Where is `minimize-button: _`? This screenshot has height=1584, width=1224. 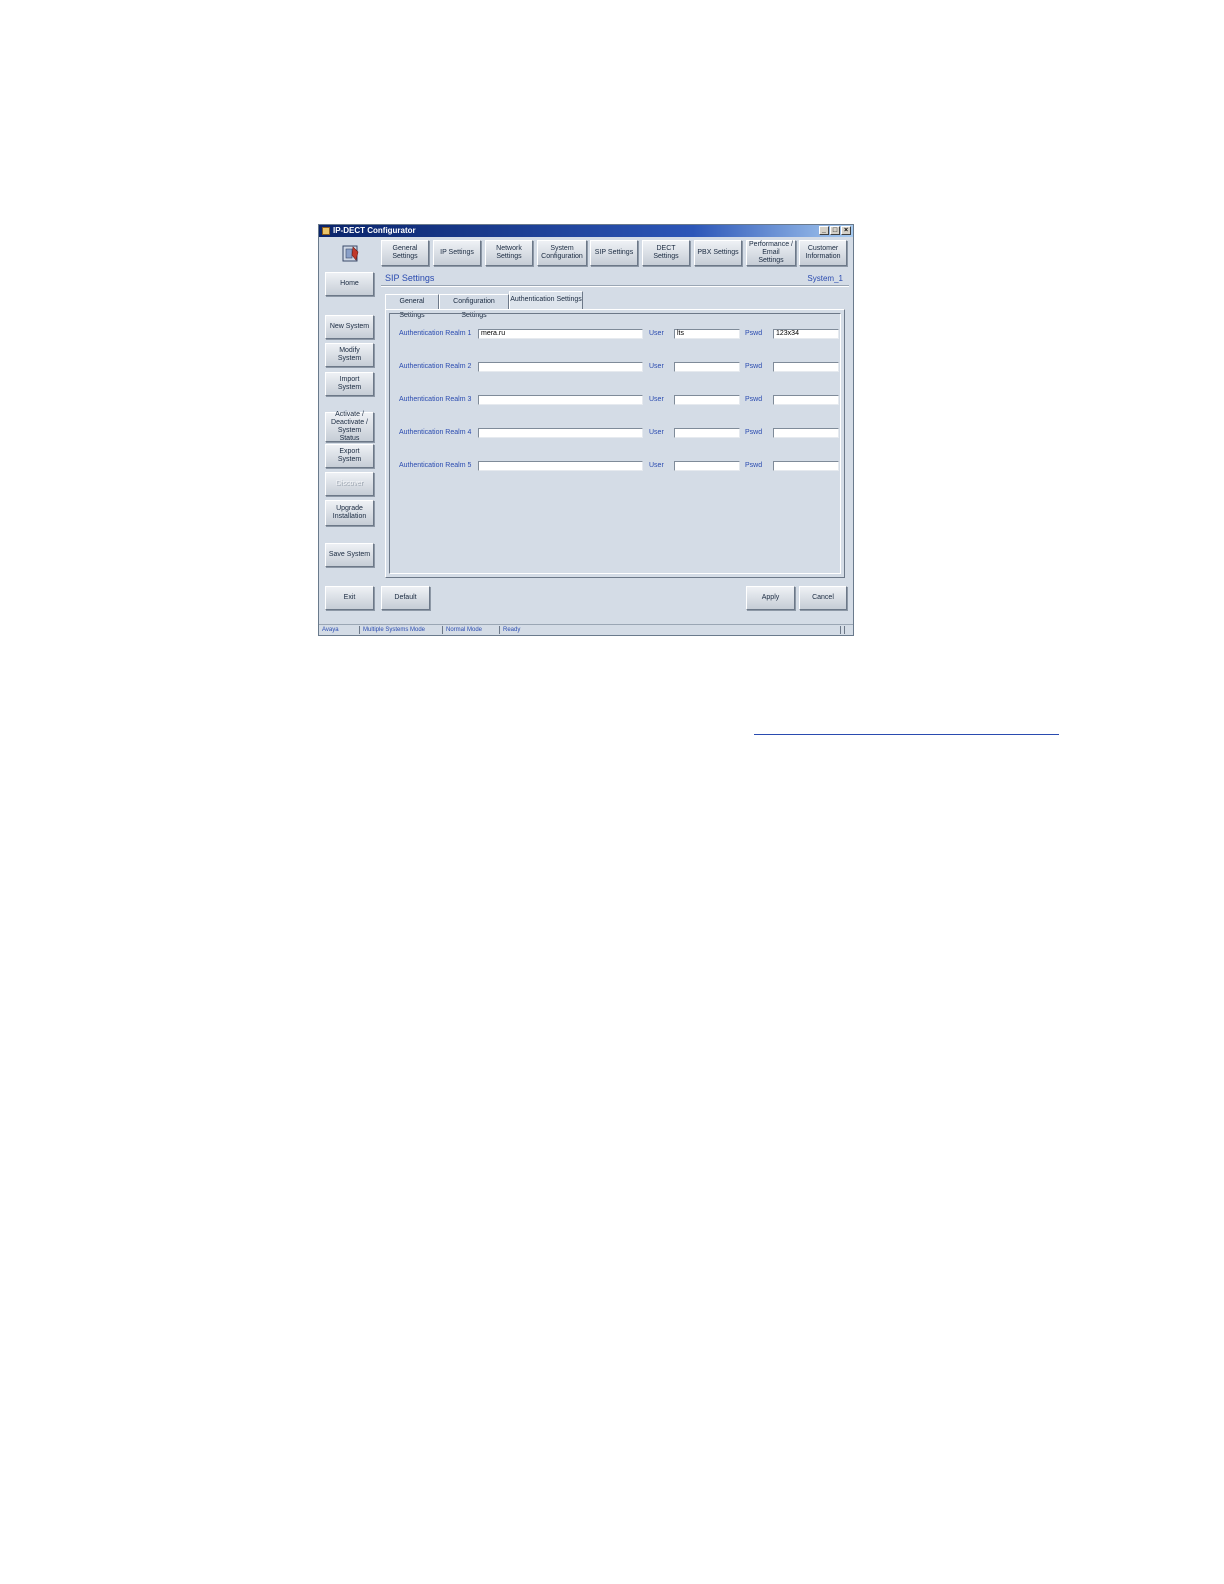
minimize-button: _ is located at coordinates (824, 230).